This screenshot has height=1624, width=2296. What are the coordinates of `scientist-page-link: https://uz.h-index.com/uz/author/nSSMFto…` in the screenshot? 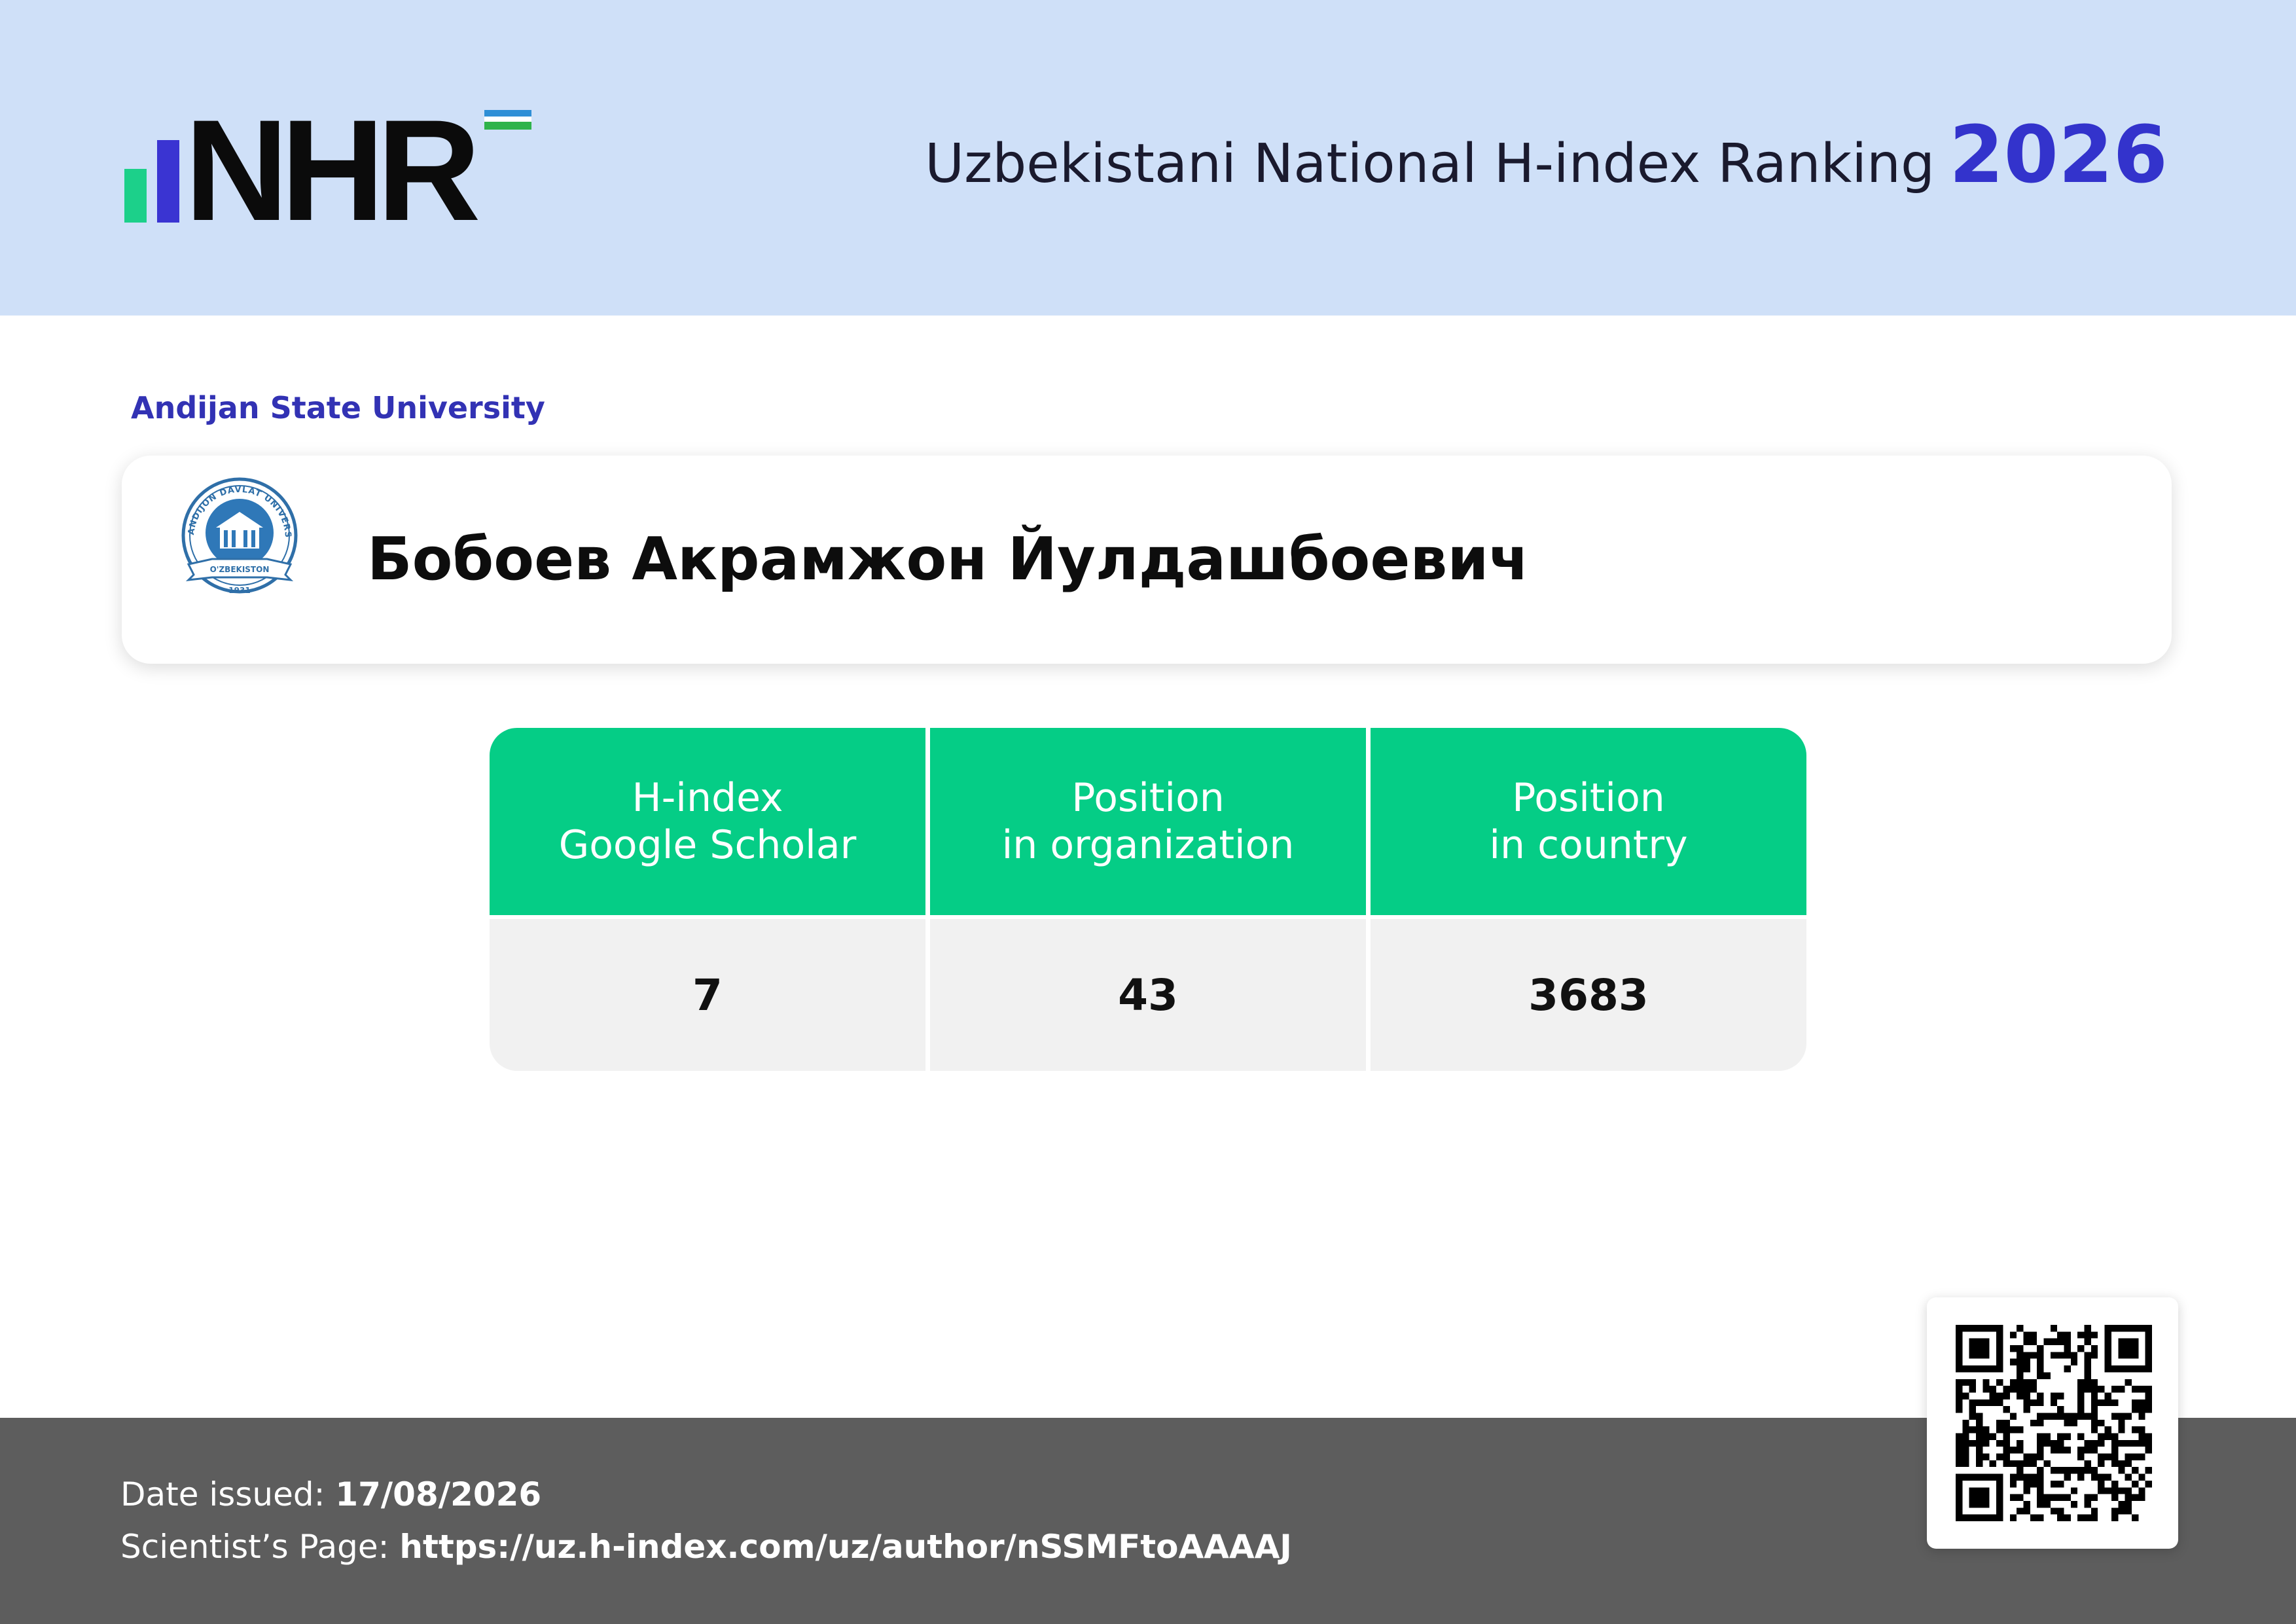 It's located at (845, 1547).